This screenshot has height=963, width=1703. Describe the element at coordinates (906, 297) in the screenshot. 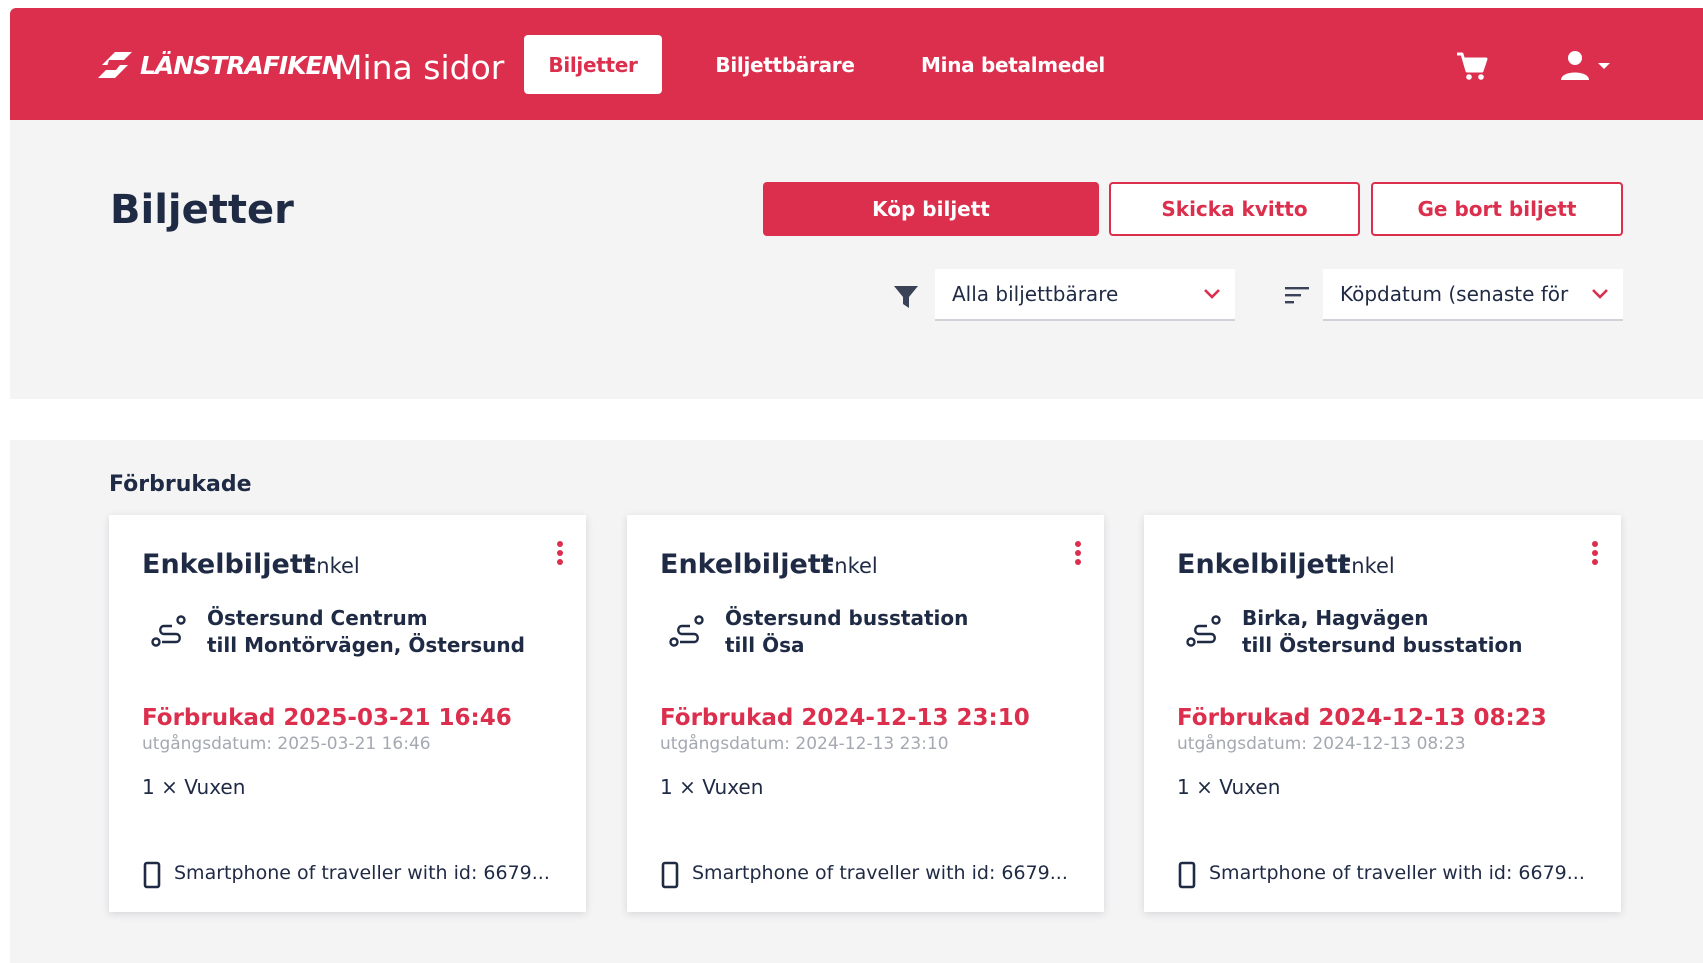

I see `filter-icon` at that location.